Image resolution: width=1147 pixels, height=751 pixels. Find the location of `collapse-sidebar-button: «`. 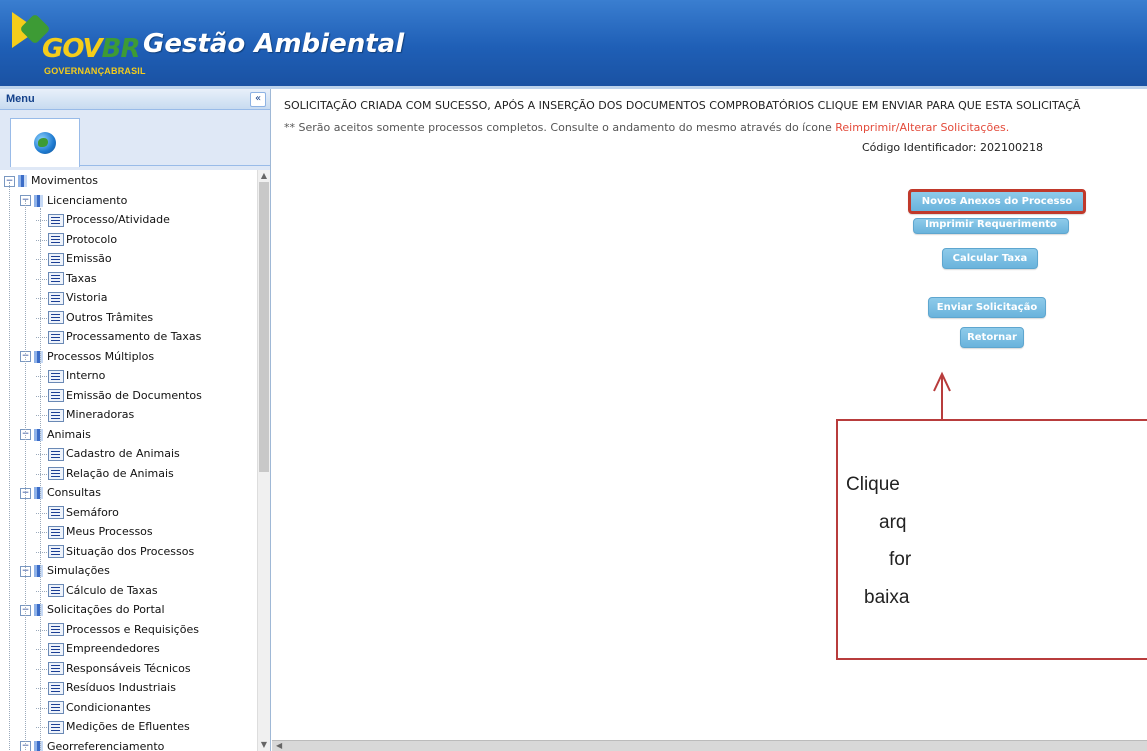

collapse-sidebar-button: « is located at coordinates (258, 99).